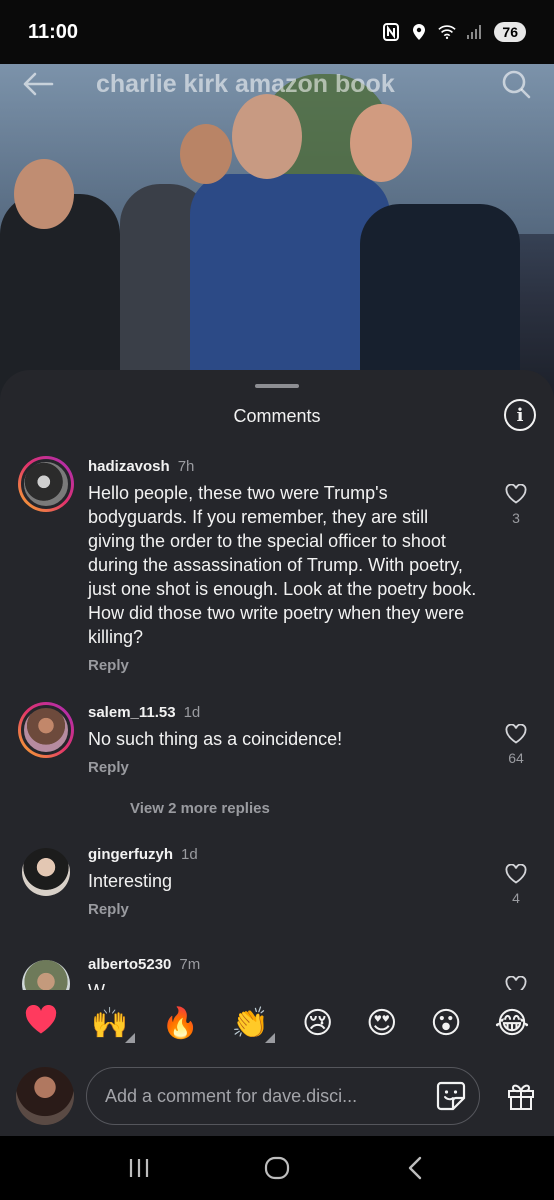 Image resolution: width=554 pixels, height=1200 pixels. What do you see at coordinates (516, 885) in the screenshot?
I see `like-button: 4` at bounding box center [516, 885].